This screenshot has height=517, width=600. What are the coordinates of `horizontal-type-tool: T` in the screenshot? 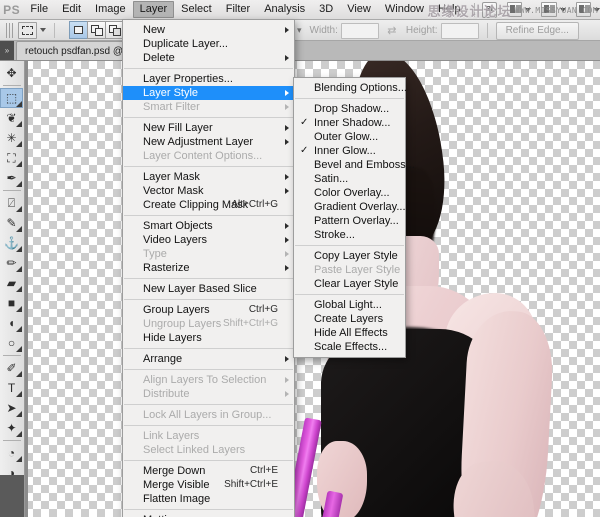 It's located at (11, 388).